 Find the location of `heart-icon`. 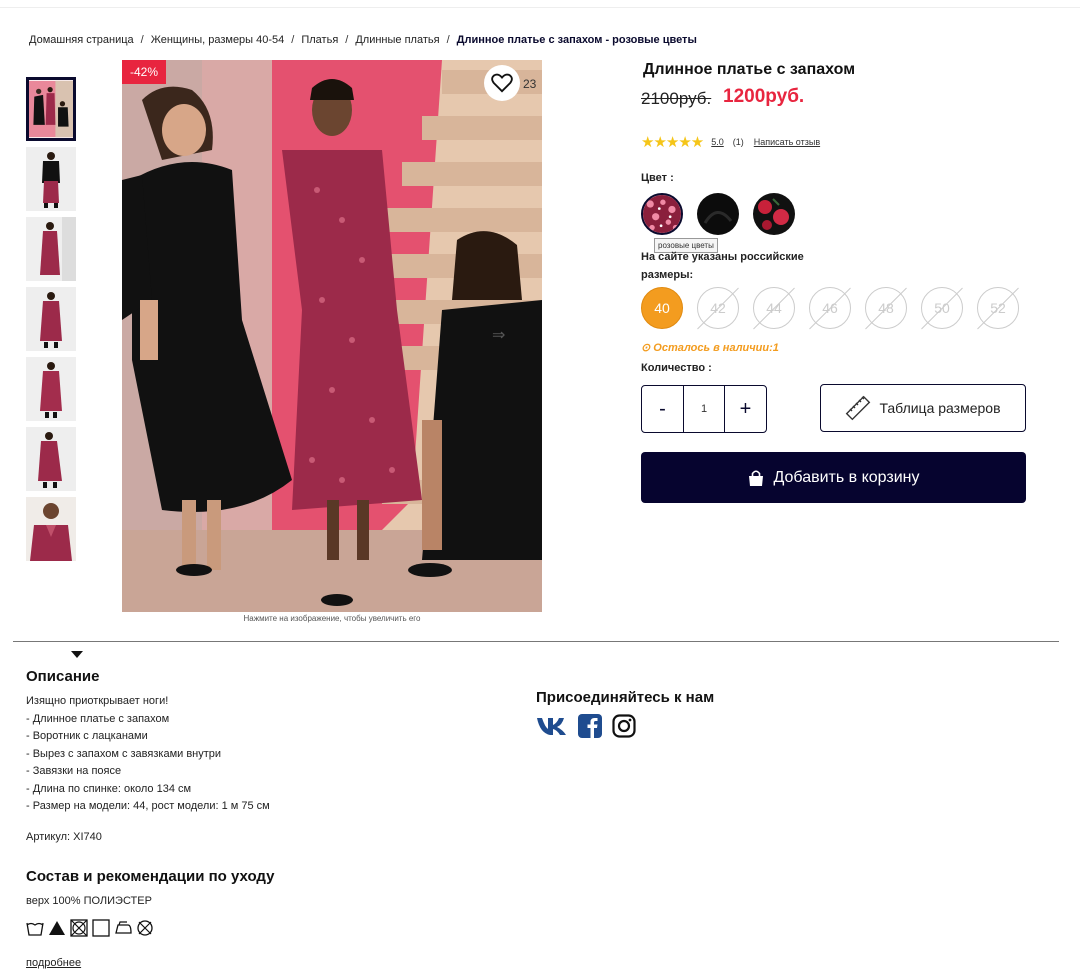

heart-icon is located at coordinates (502, 83).